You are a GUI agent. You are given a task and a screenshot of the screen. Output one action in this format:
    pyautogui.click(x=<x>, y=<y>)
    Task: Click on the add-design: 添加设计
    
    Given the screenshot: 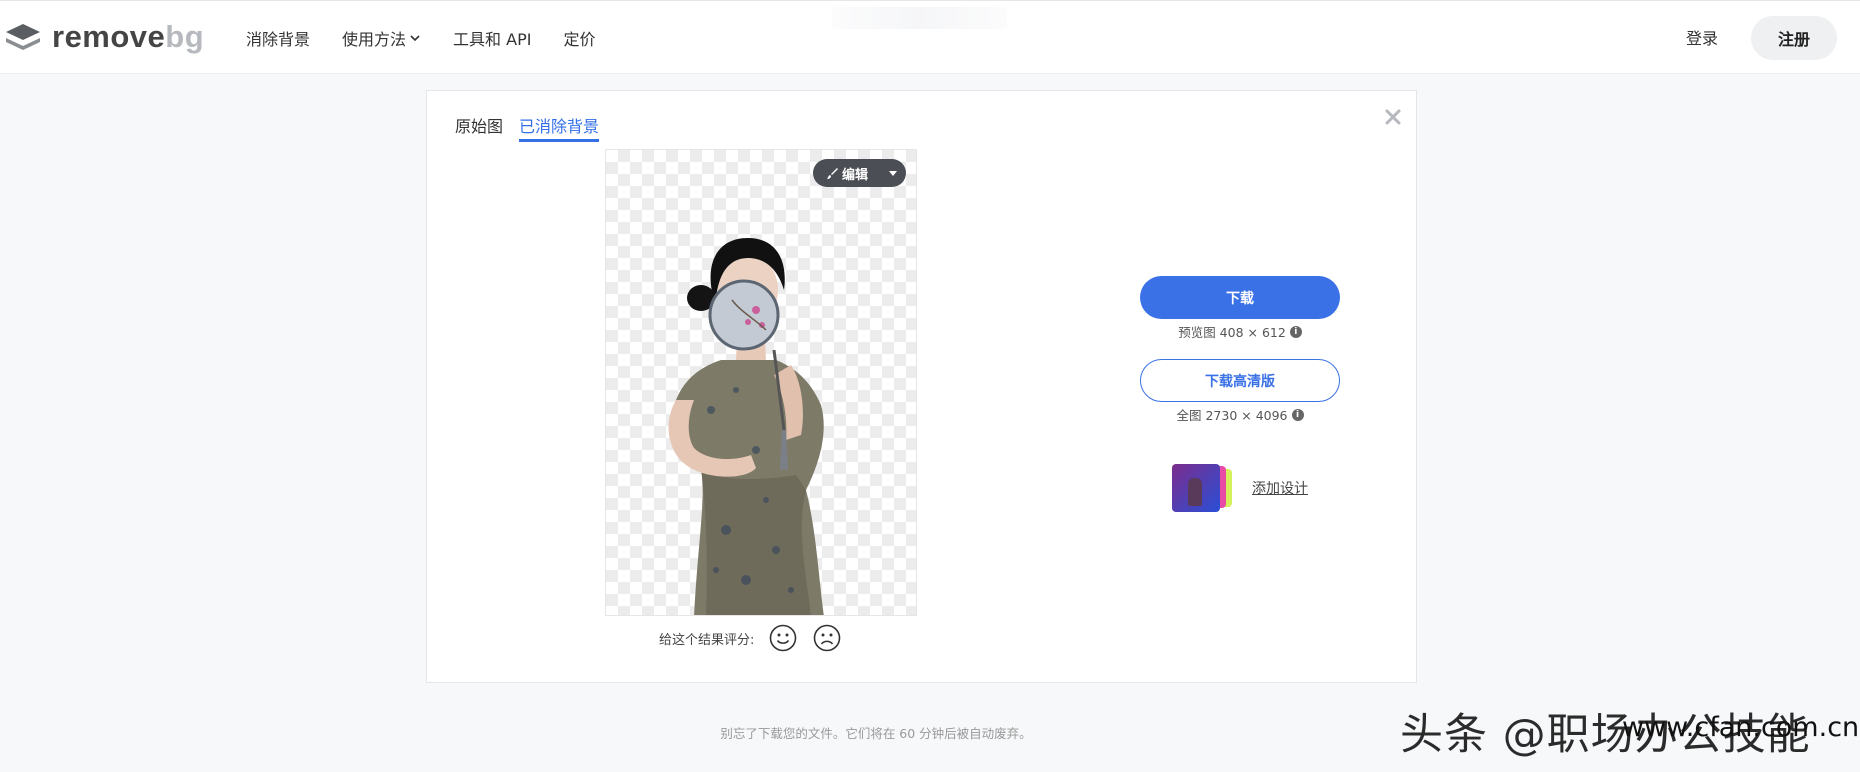 What is the action you would take?
    pyautogui.click(x=1240, y=488)
    